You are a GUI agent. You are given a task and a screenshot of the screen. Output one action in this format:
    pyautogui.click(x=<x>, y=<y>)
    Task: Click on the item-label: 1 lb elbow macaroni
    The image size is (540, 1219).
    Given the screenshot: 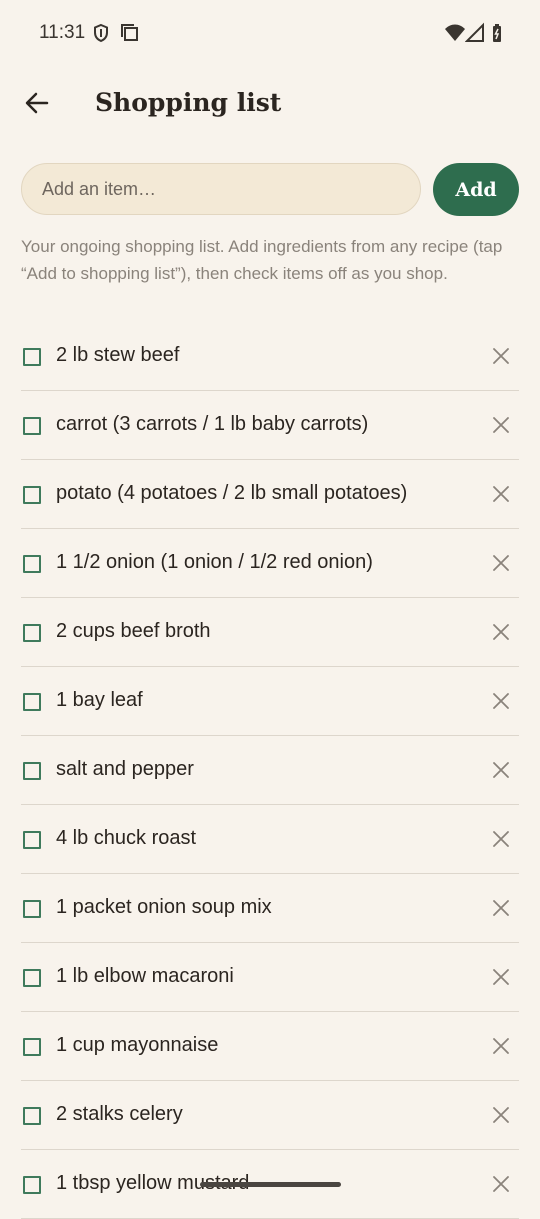 What is the action you would take?
    pyautogui.click(x=145, y=976)
    